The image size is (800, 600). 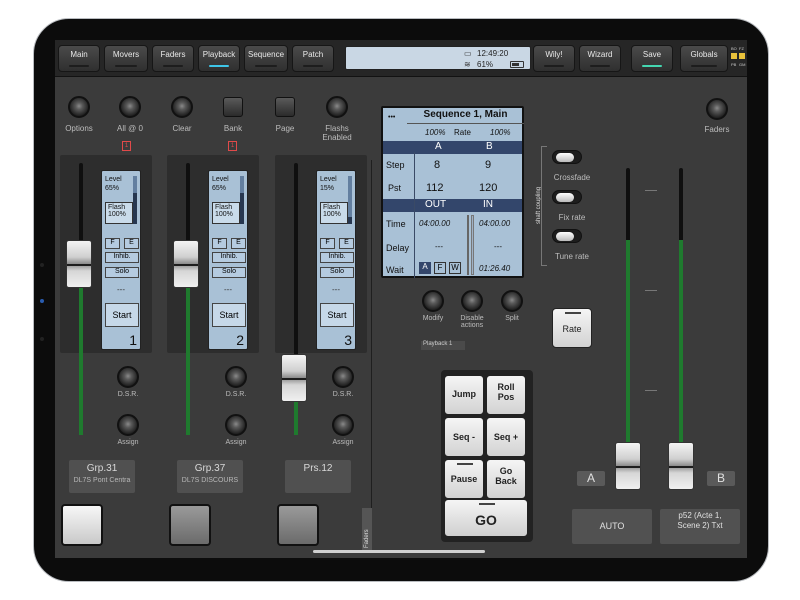 What do you see at coordinates (567, 197) in the screenshot?
I see `fix-rate-toggle` at bounding box center [567, 197].